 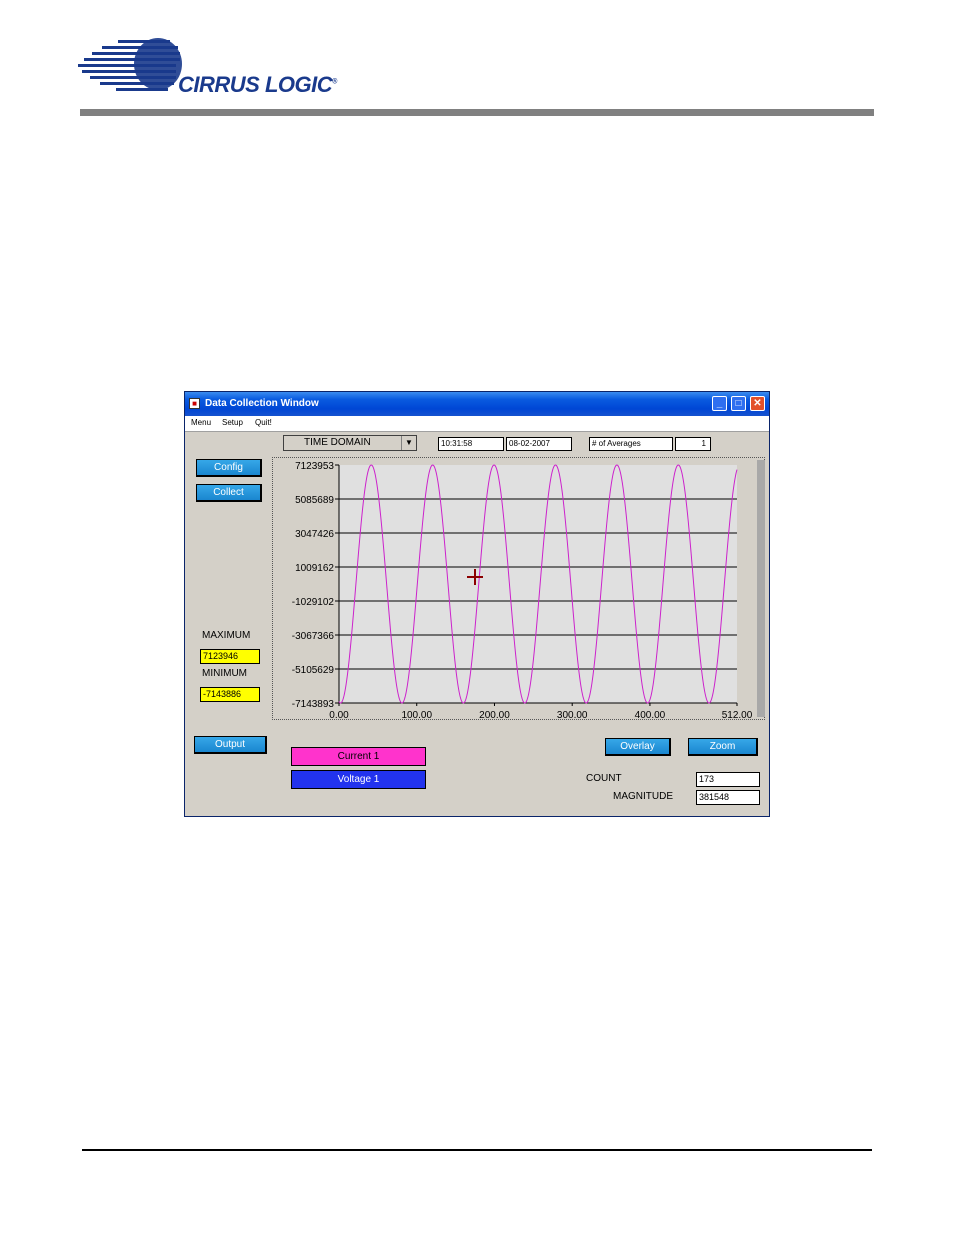 I want to click on y-tick-label: -5105629, so click(x=313, y=670).